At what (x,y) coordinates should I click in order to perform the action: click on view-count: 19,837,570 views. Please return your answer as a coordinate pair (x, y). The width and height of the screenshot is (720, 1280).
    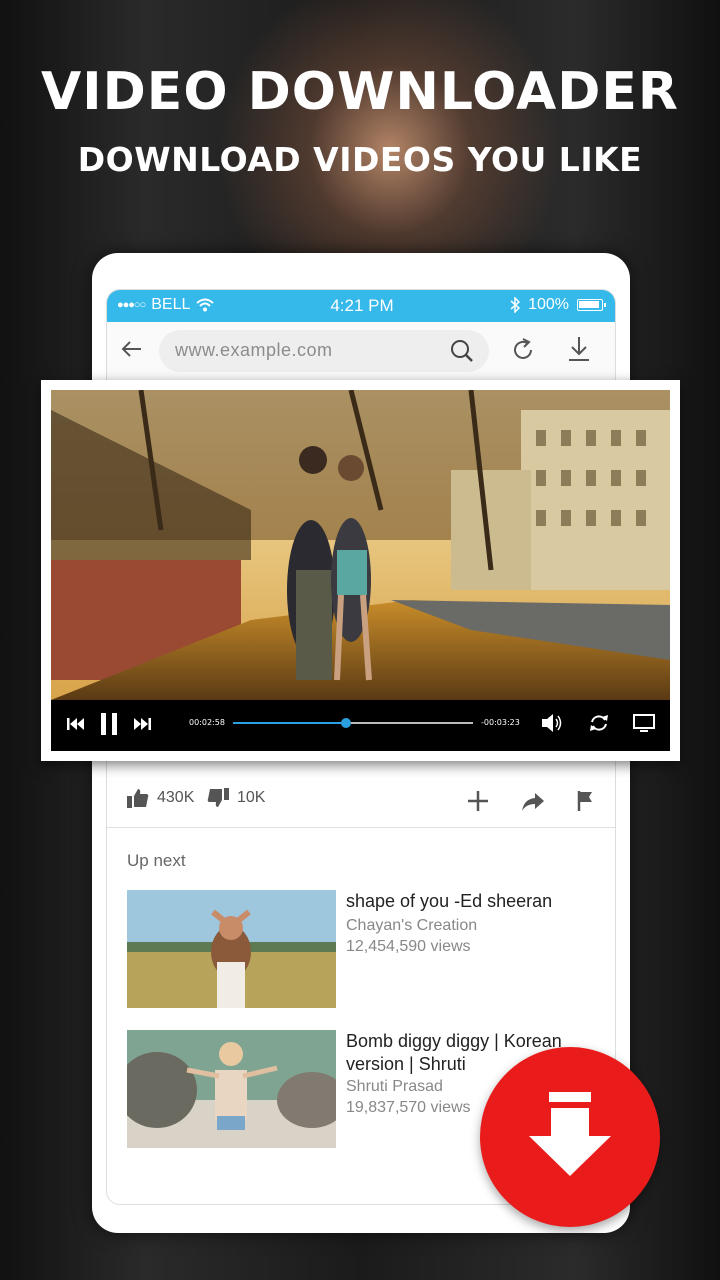
    Looking at the image, I should click on (408, 1107).